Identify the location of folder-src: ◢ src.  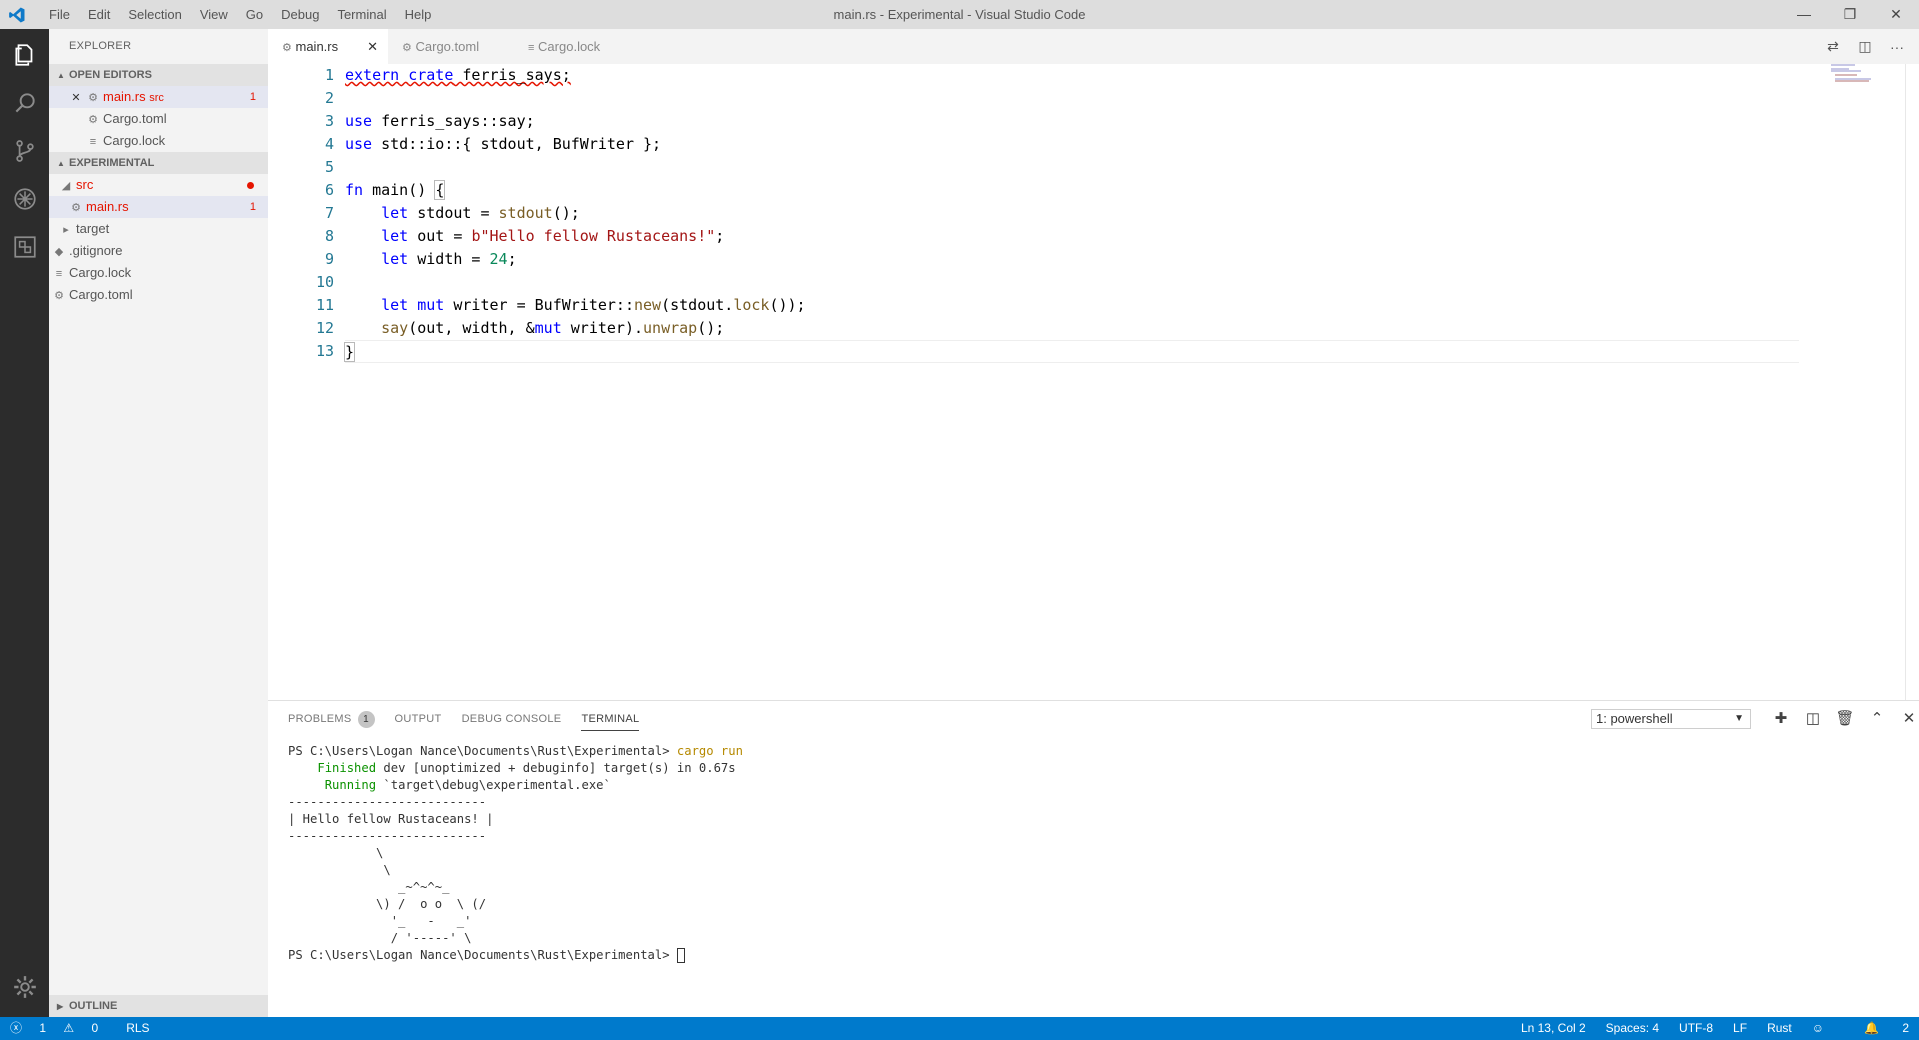
(158, 185).